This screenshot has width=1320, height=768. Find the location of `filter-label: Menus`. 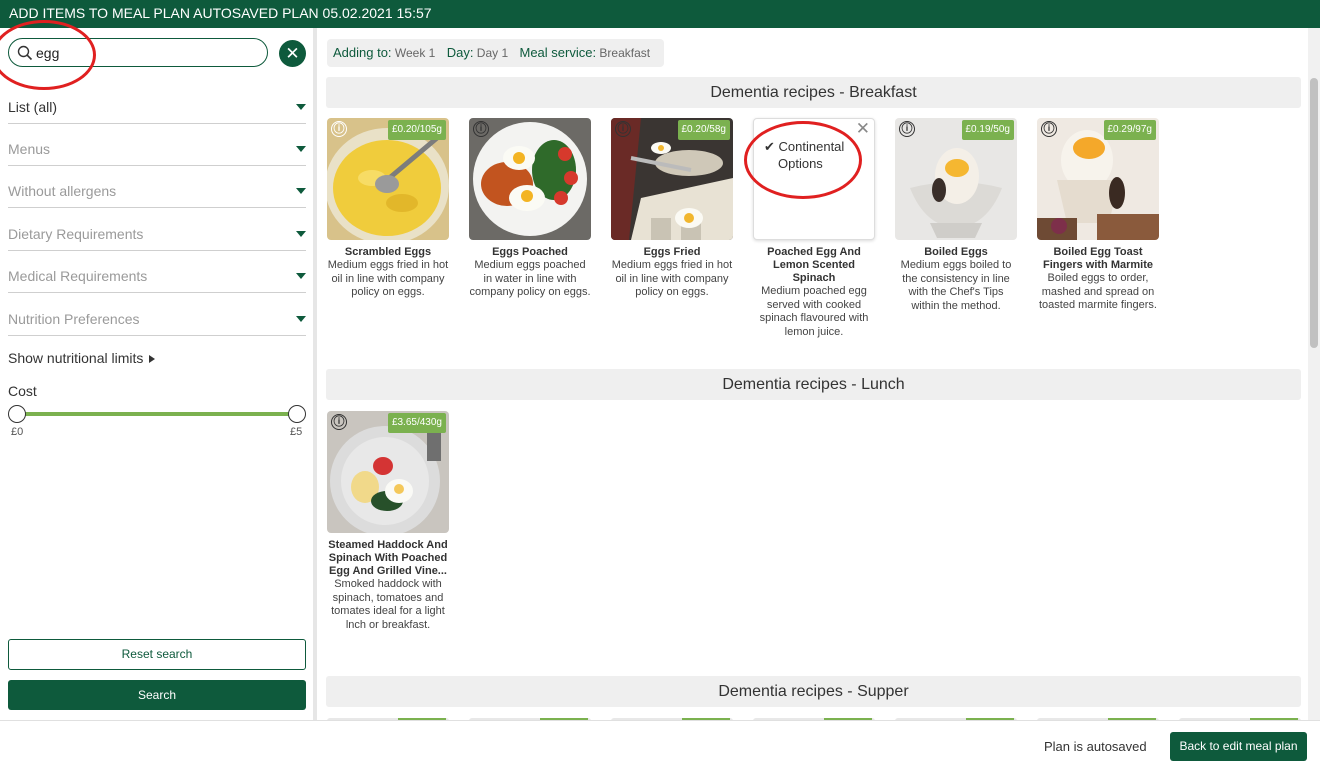

filter-label: Menus is located at coordinates (29, 149).